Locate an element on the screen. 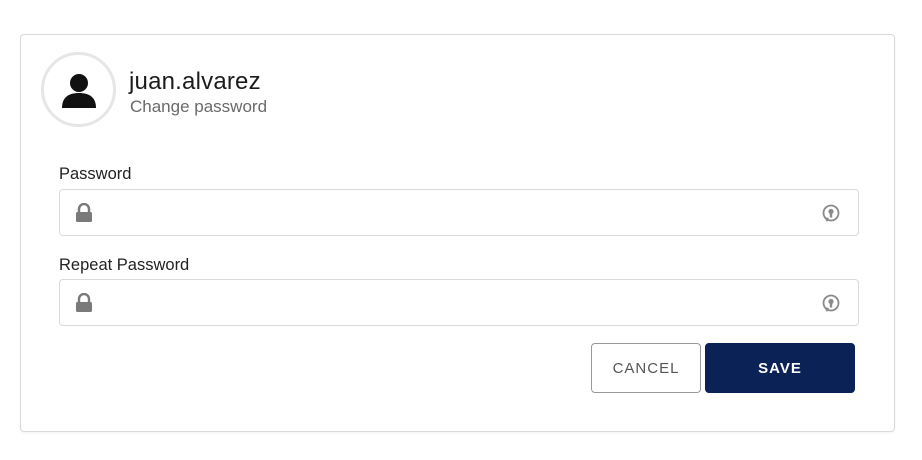 The height and width of the screenshot is (460, 922). user-icon is located at coordinates (78, 90).